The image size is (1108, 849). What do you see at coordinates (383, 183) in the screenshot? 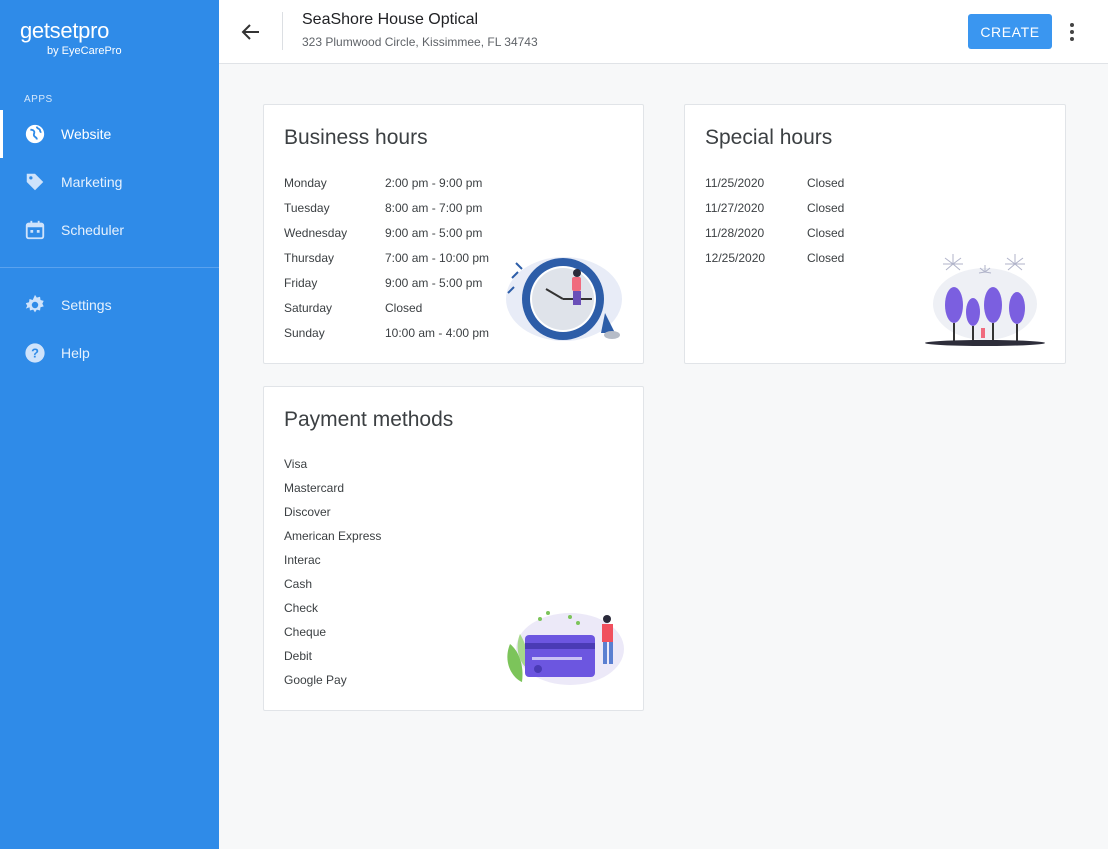
I see `hours-row: Monday 2:00 pm - 9:00 pm` at bounding box center [383, 183].